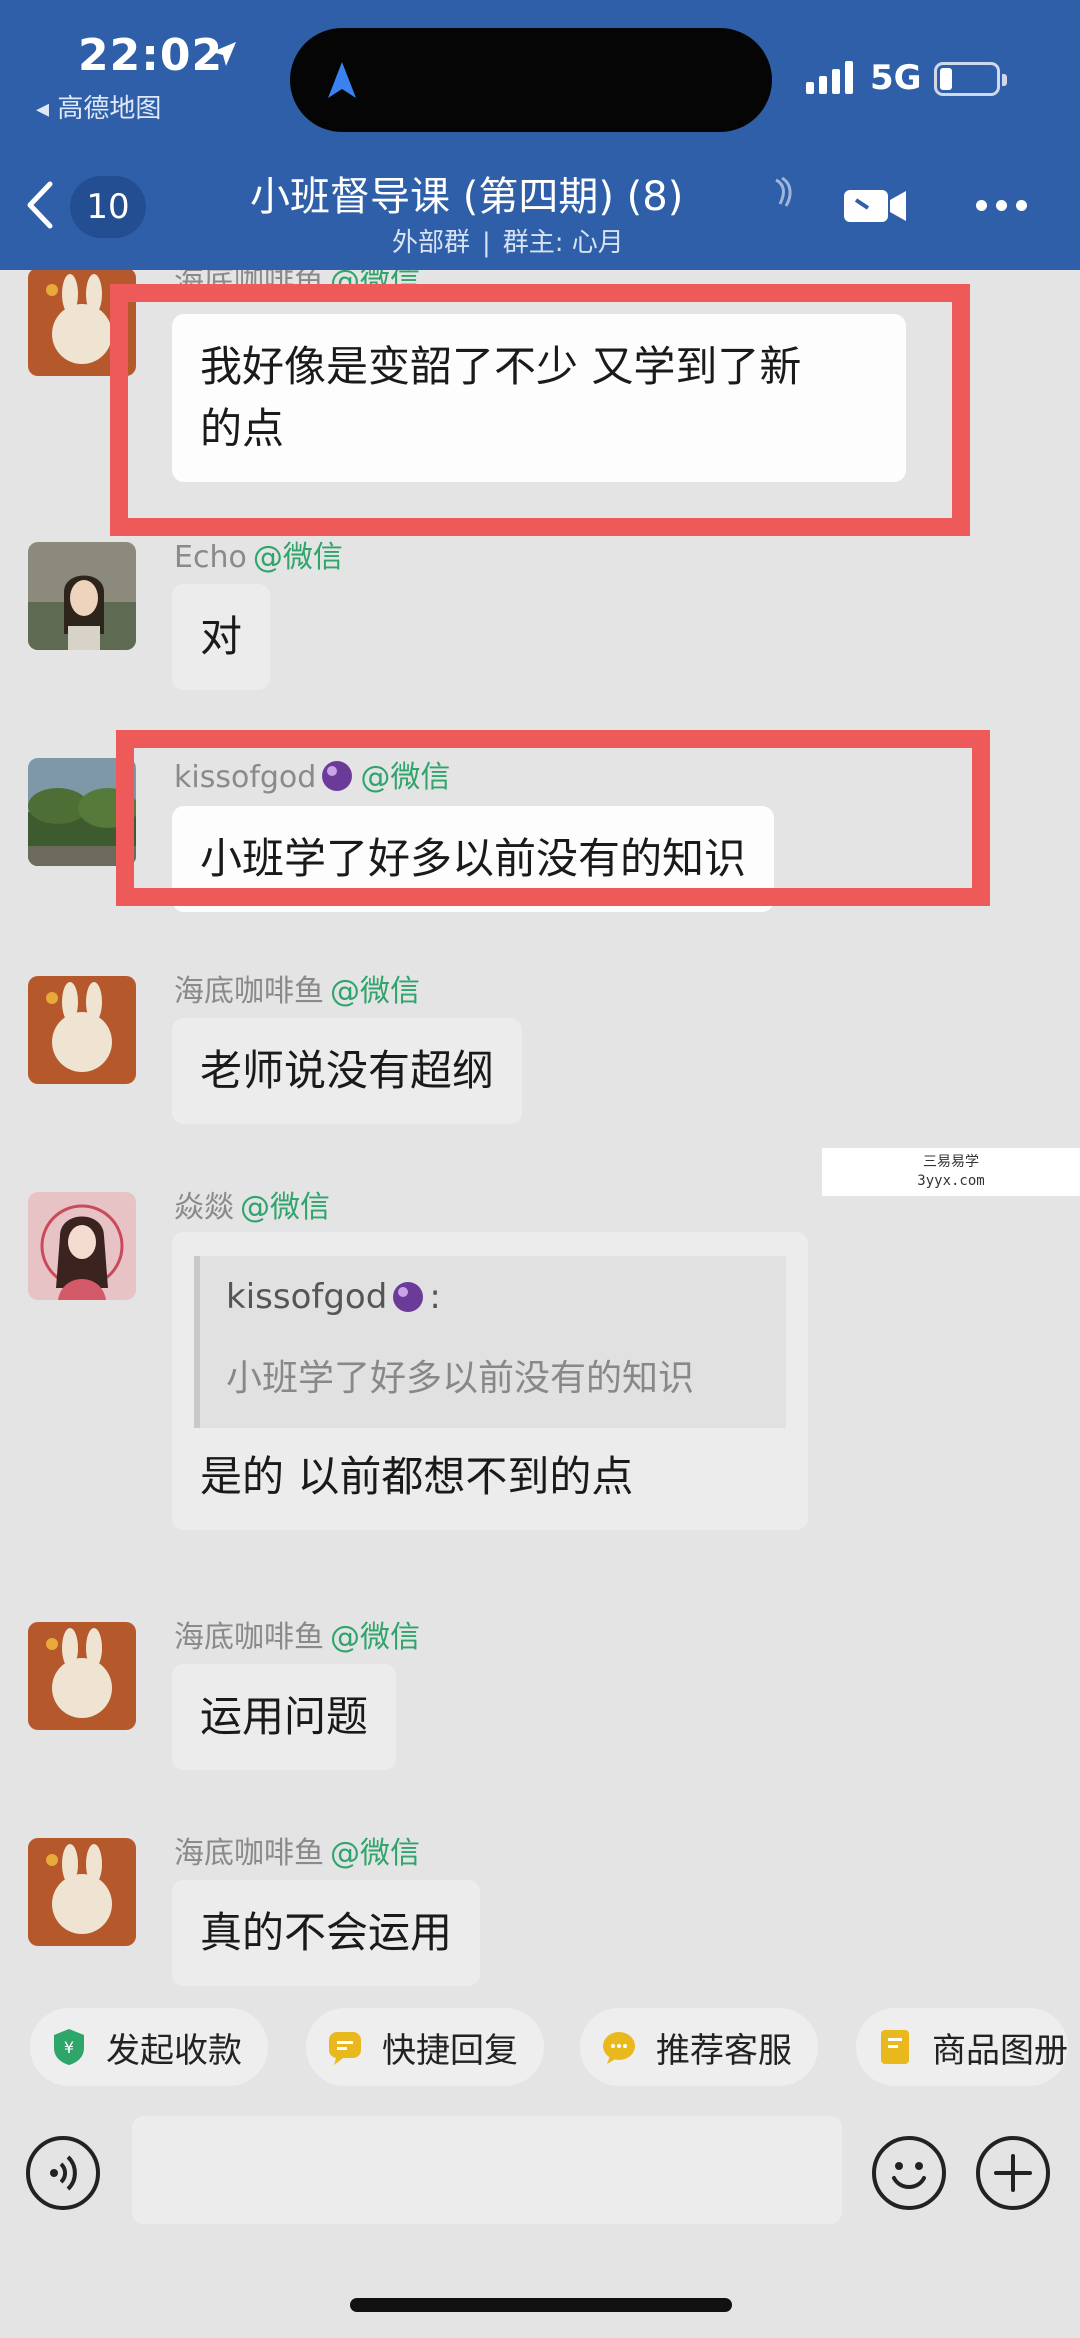 The image size is (1080, 2338). What do you see at coordinates (829, 77) in the screenshot?
I see `signal-icon` at bounding box center [829, 77].